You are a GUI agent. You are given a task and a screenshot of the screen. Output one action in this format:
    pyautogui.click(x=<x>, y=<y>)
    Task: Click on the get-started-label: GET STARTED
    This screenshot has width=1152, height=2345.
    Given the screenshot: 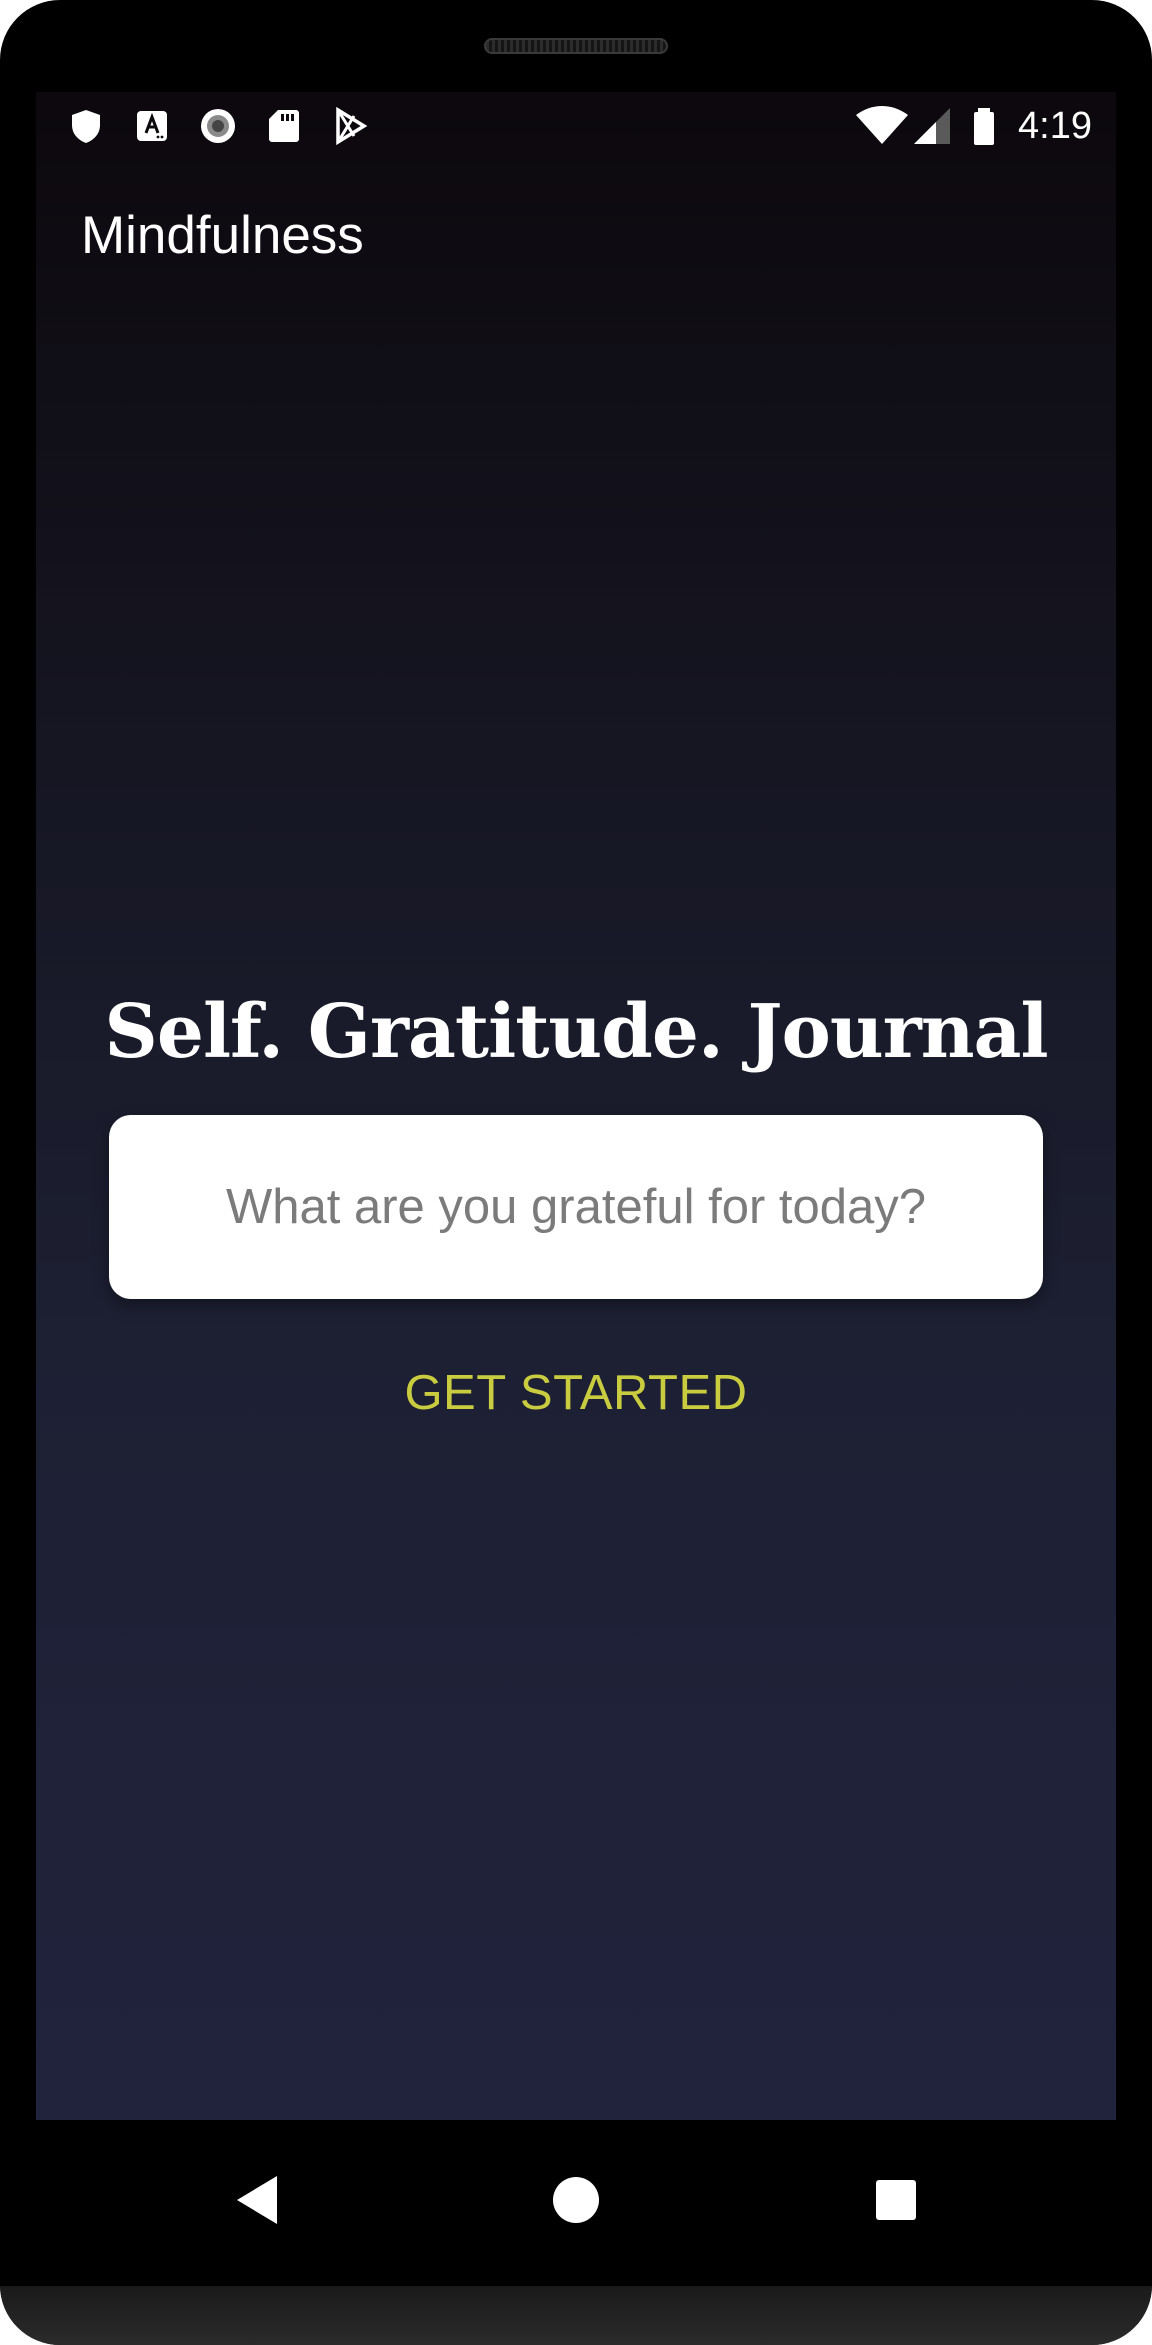 What is the action you would take?
    pyautogui.click(x=576, y=1393)
    